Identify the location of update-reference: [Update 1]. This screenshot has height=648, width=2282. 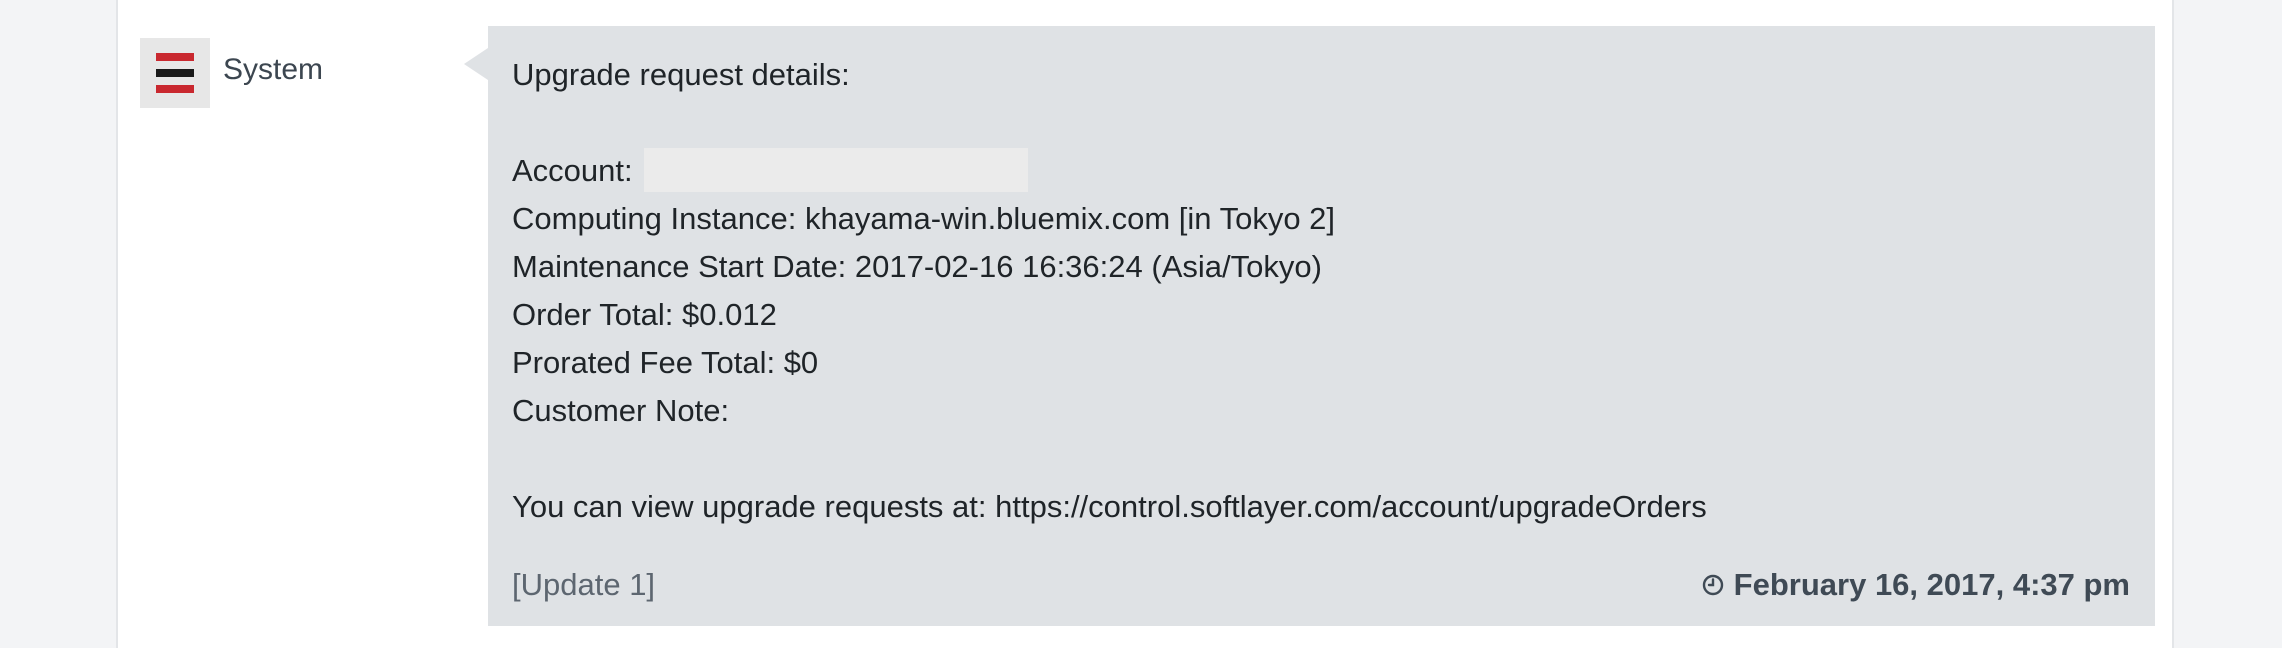
(584, 584).